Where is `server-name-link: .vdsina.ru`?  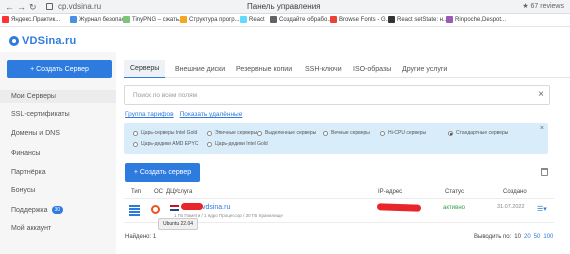 server-name-link: .vdsina.ru is located at coordinates (215, 207).